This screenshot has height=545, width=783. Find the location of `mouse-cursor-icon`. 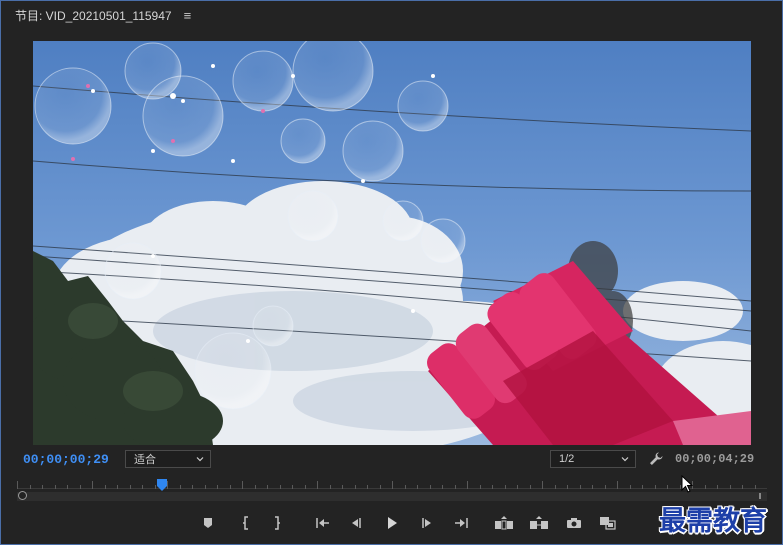

mouse-cursor-icon is located at coordinates (687, 484).